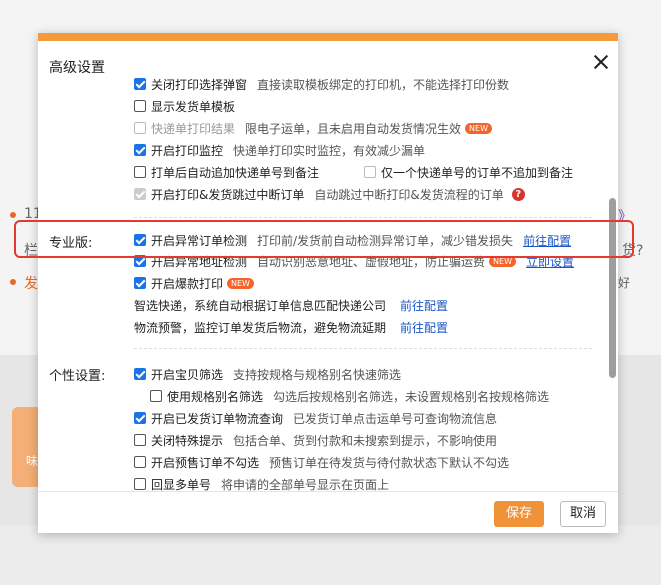  What do you see at coordinates (32, 461) in the screenshot?
I see `background-card-text: 味` at bounding box center [32, 461].